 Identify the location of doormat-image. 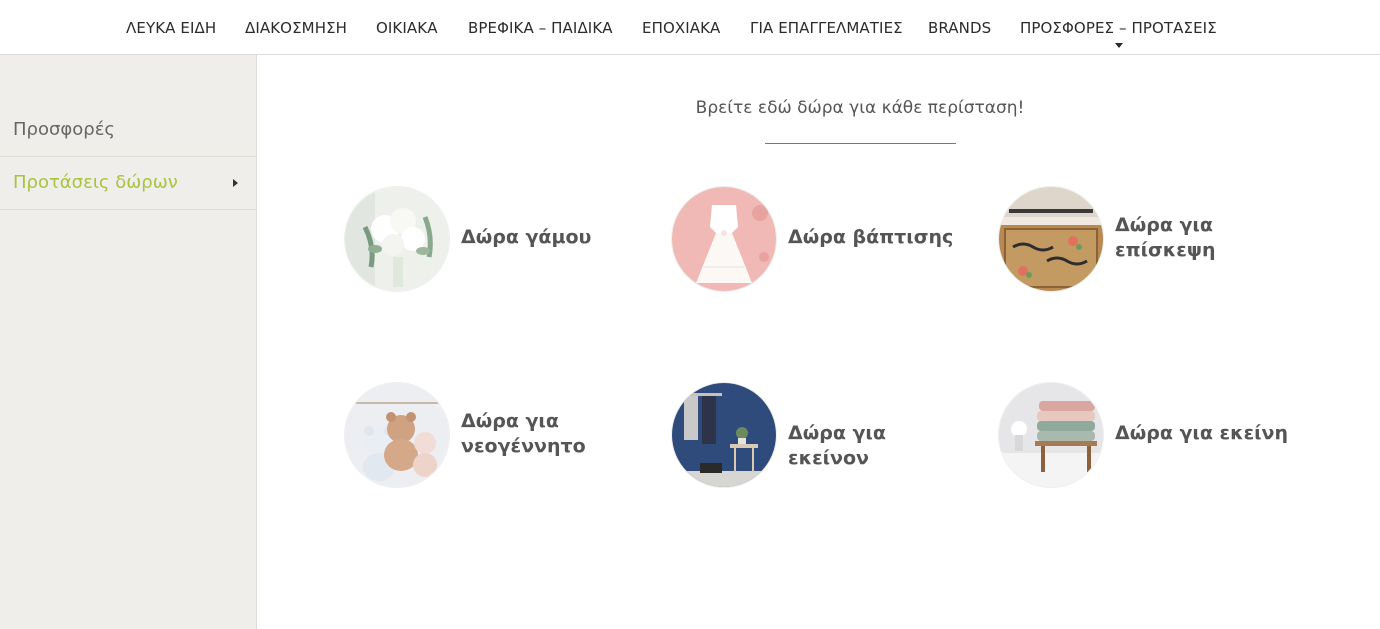
(1051, 239).